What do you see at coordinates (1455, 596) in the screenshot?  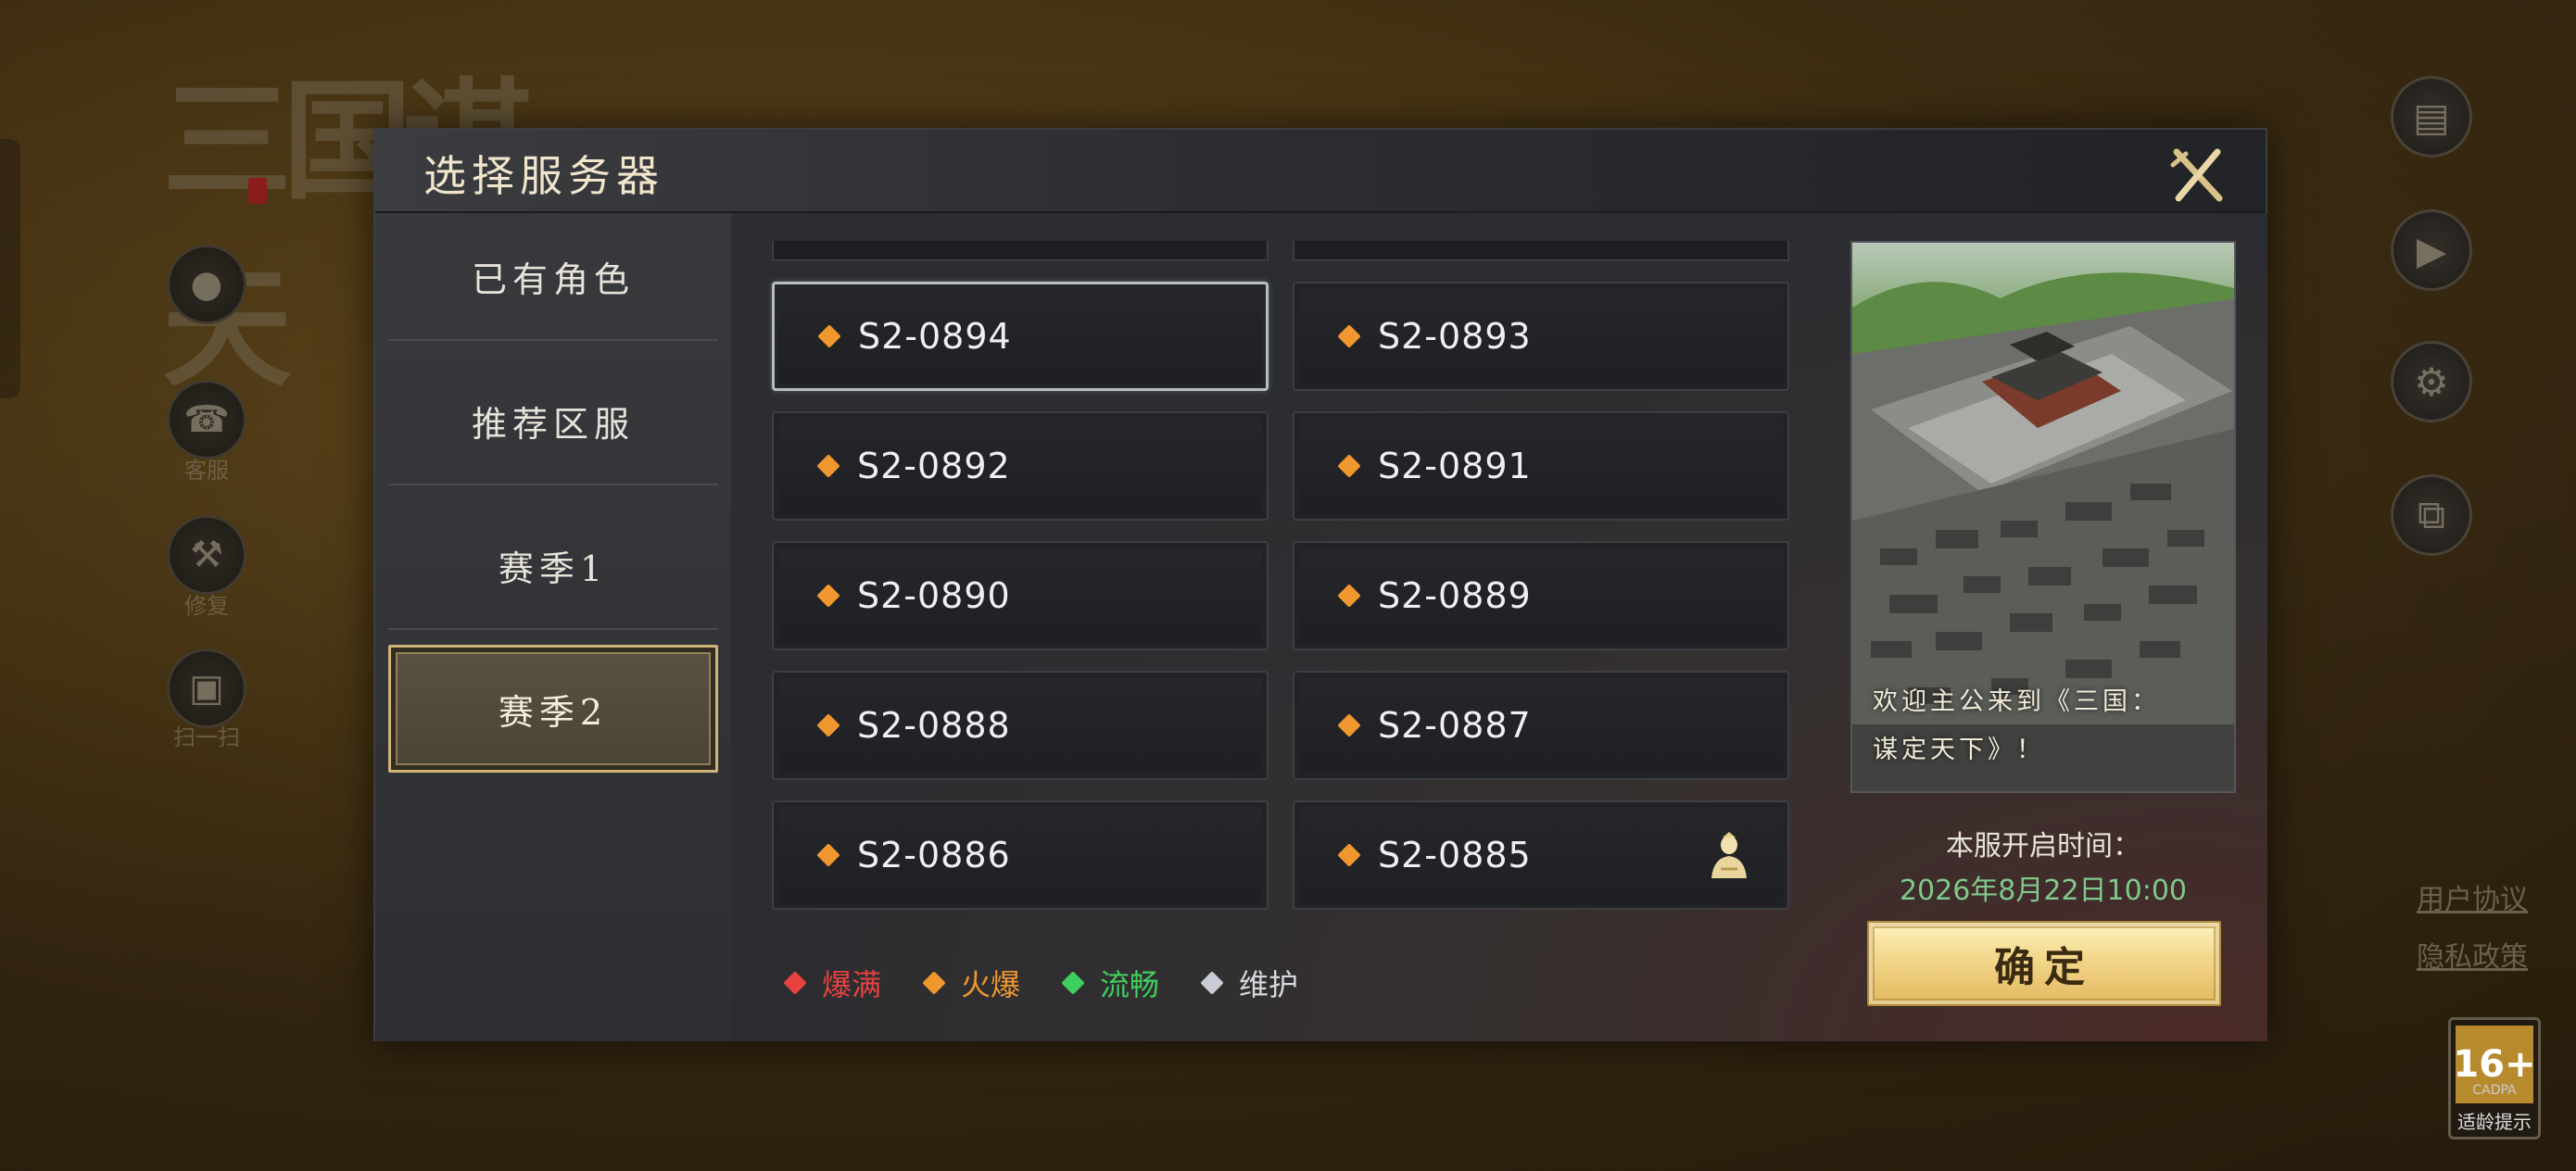 I see `server-name: S2-0889` at bounding box center [1455, 596].